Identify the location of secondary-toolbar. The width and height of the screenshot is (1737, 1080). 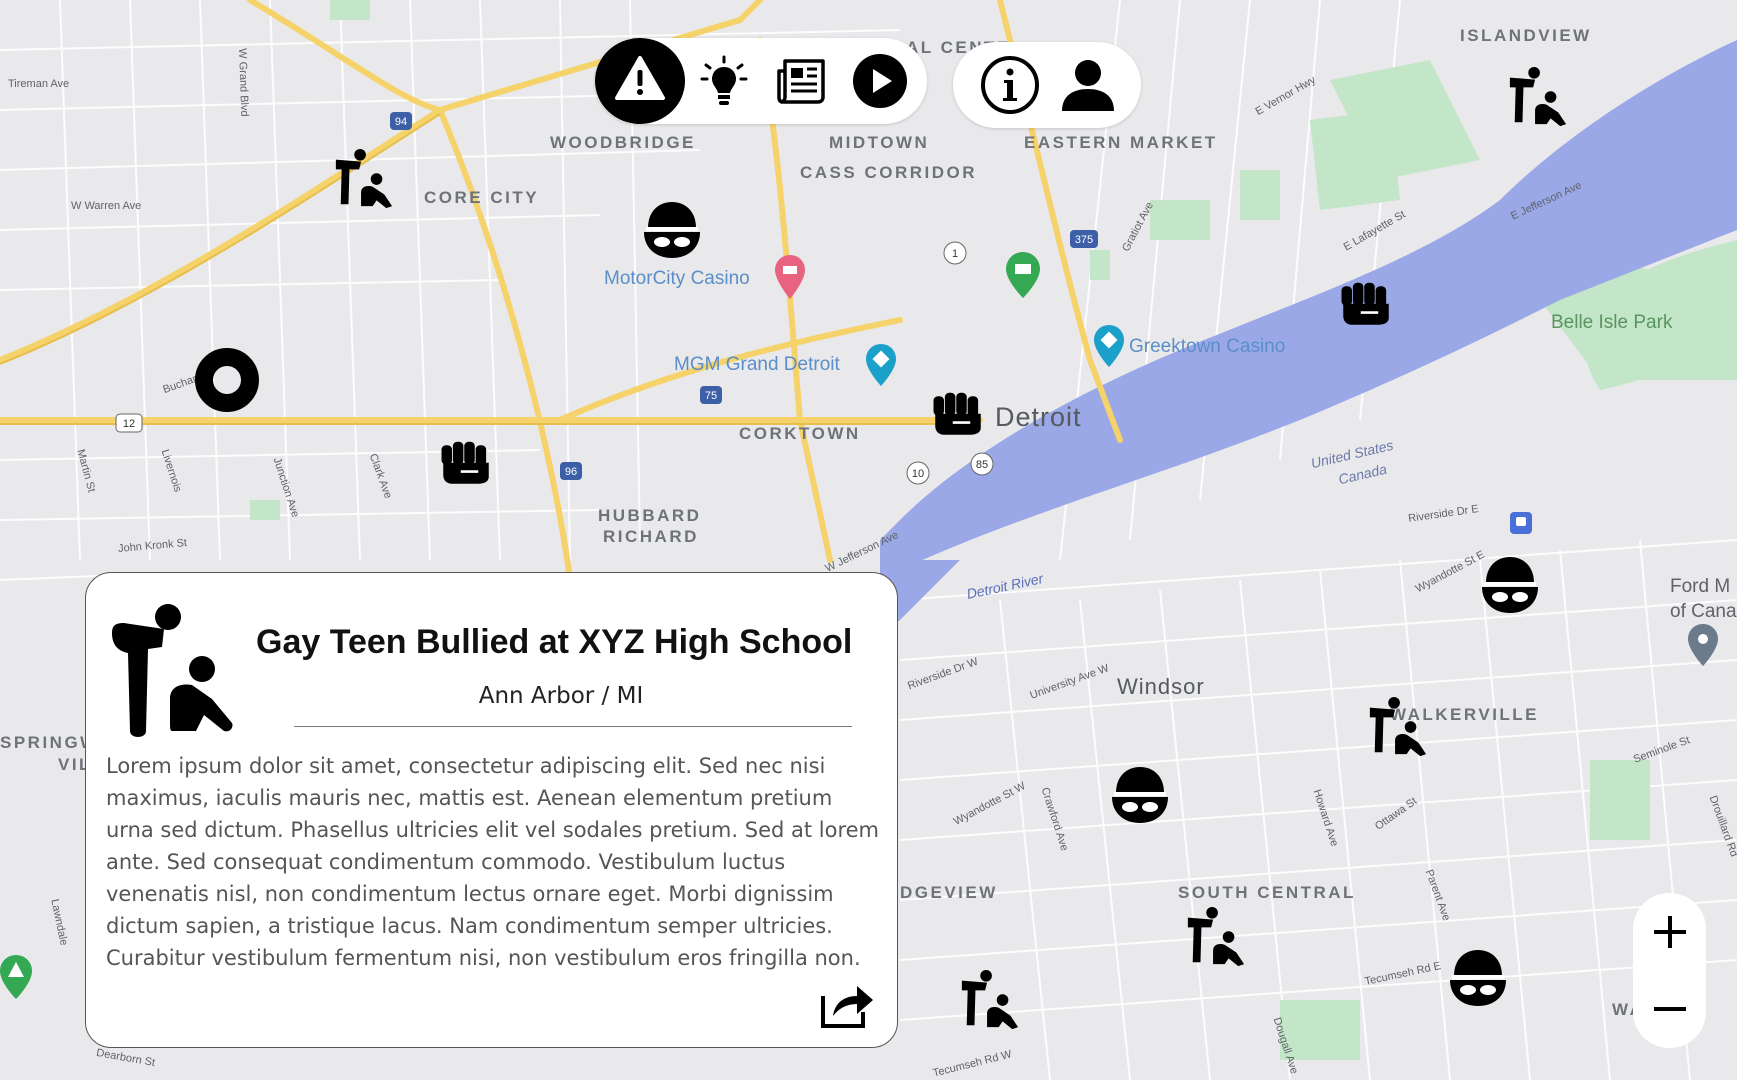
(1047, 85).